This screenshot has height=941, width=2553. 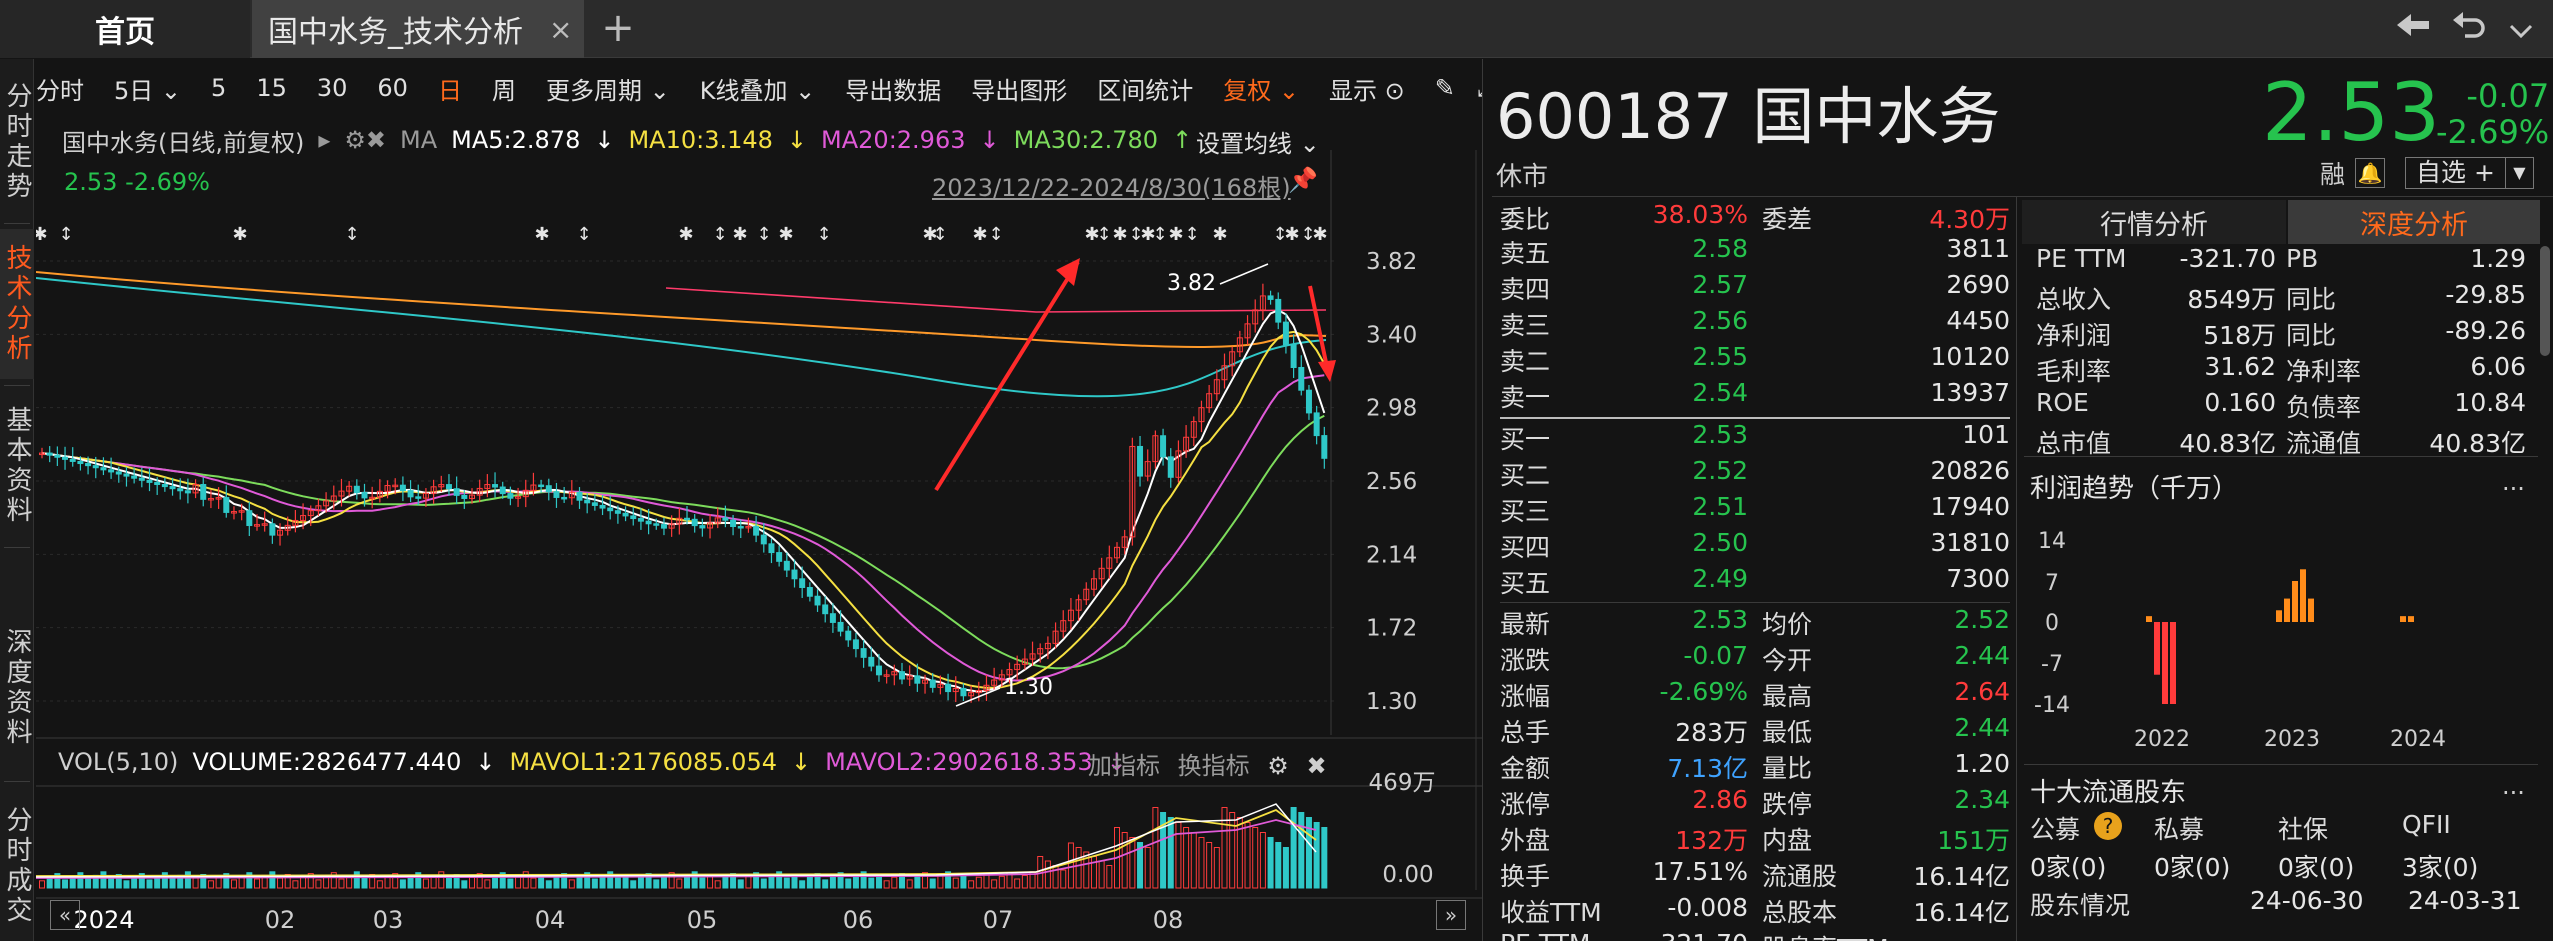 What do you see at coordinates (2240, 402) in the screenshot?
I see `fund-value: 0.160` at bounding box center [2240, 402].